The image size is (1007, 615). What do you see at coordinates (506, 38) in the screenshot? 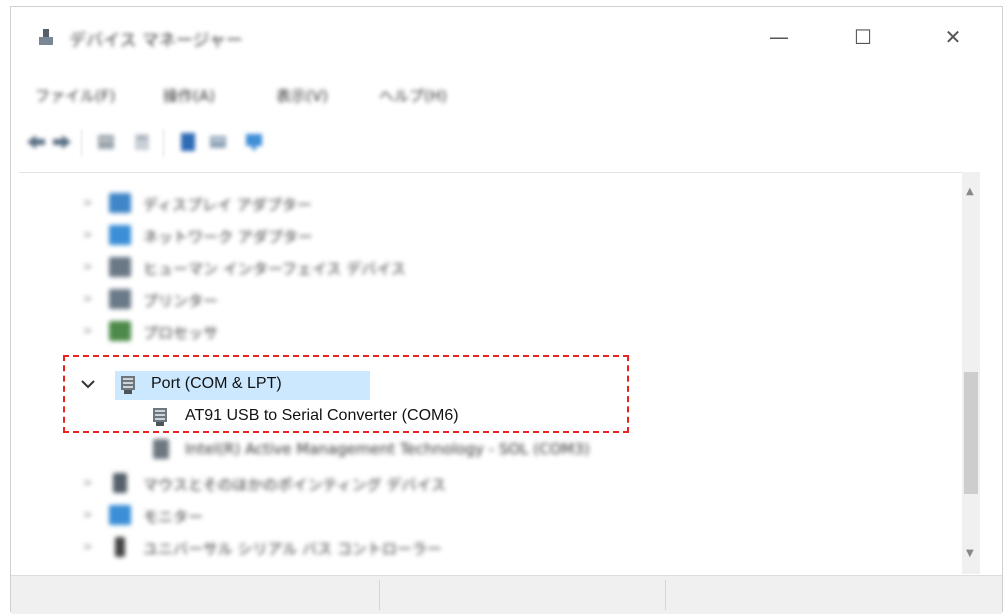
I see `title-bar: デバイス マネージャー — ☐ ✕` at bounding box center [506, 38].